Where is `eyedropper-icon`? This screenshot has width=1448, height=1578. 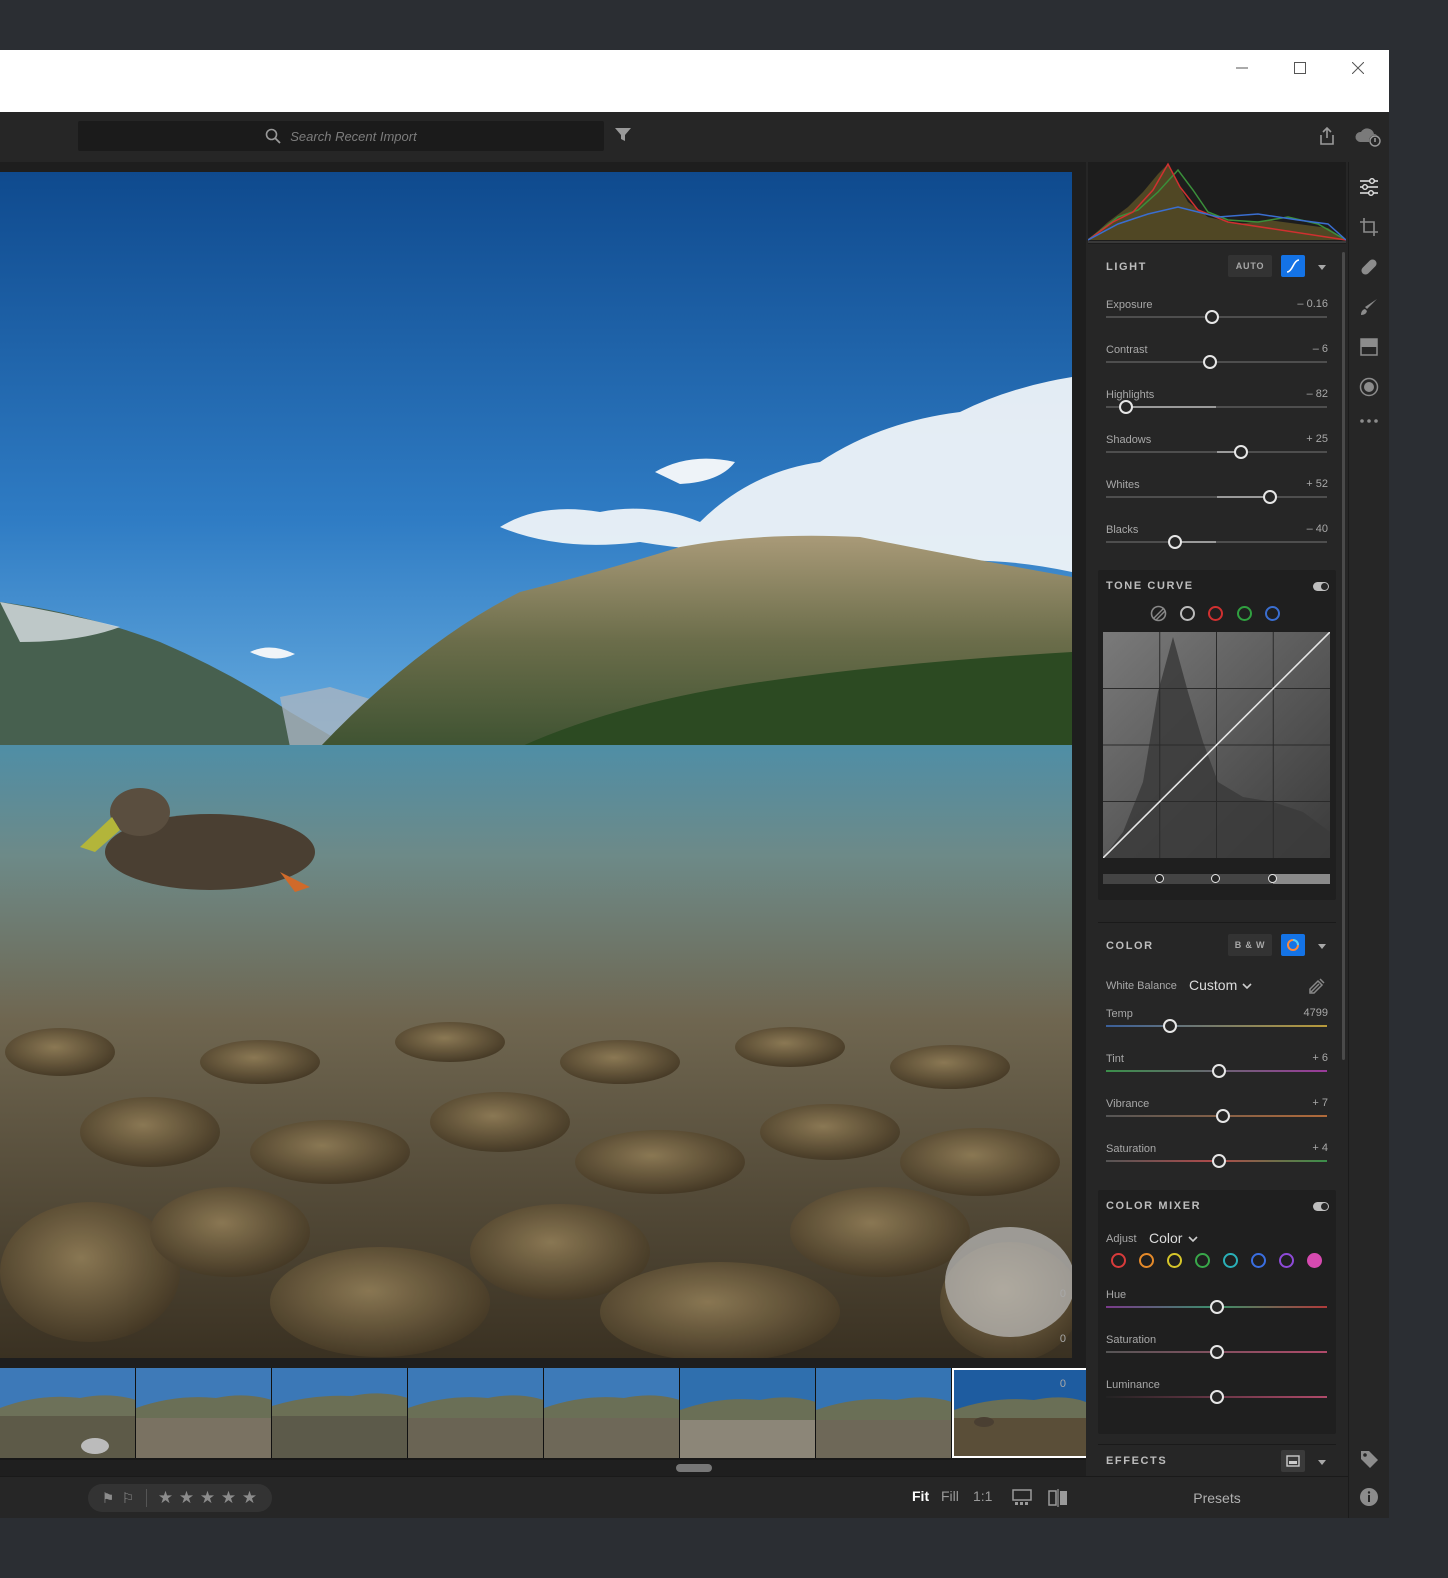
eyedropper-icon is located at coordinates (1318, 985).